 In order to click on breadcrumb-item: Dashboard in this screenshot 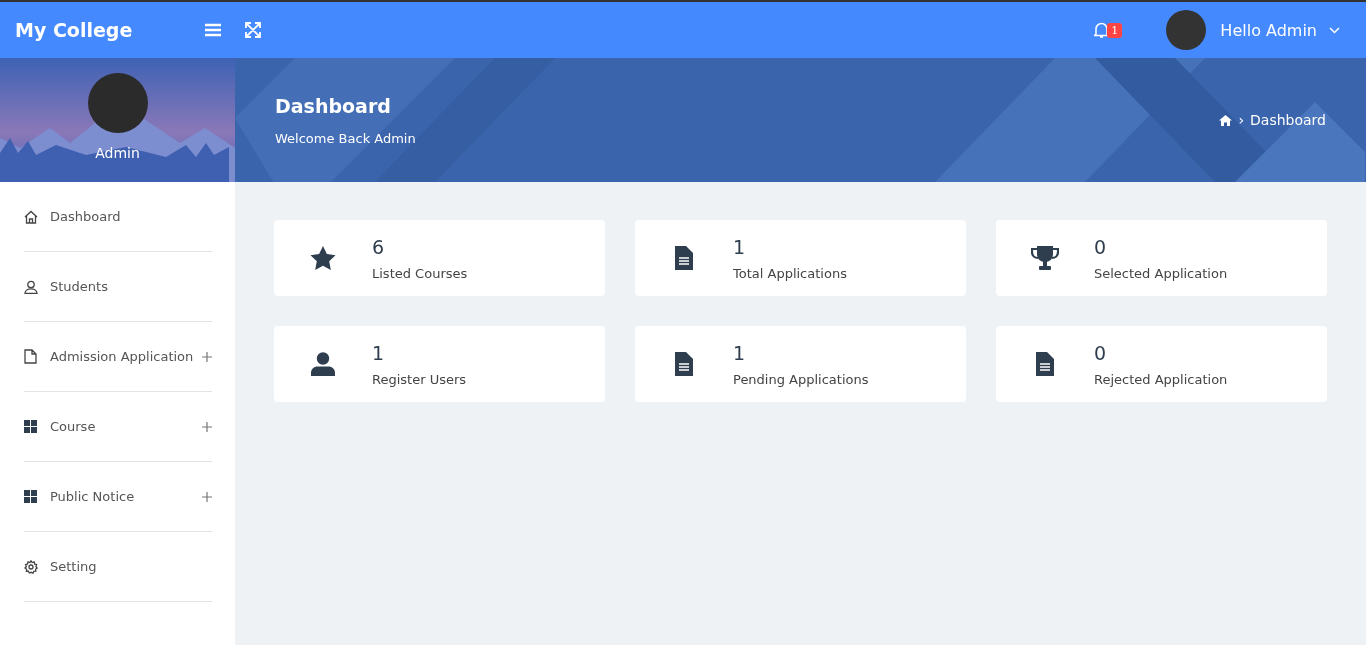, I will do `click(1288, 120)`.